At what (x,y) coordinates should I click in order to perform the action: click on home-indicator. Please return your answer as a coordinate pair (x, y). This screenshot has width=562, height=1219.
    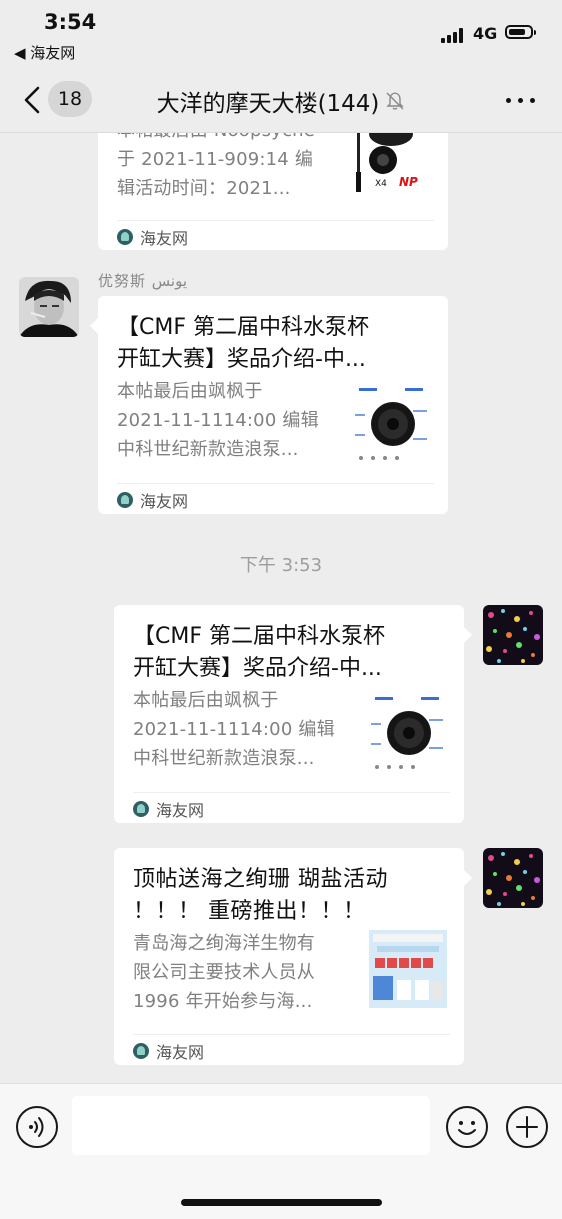
    Looking at the image, I should click on (281, 1202).